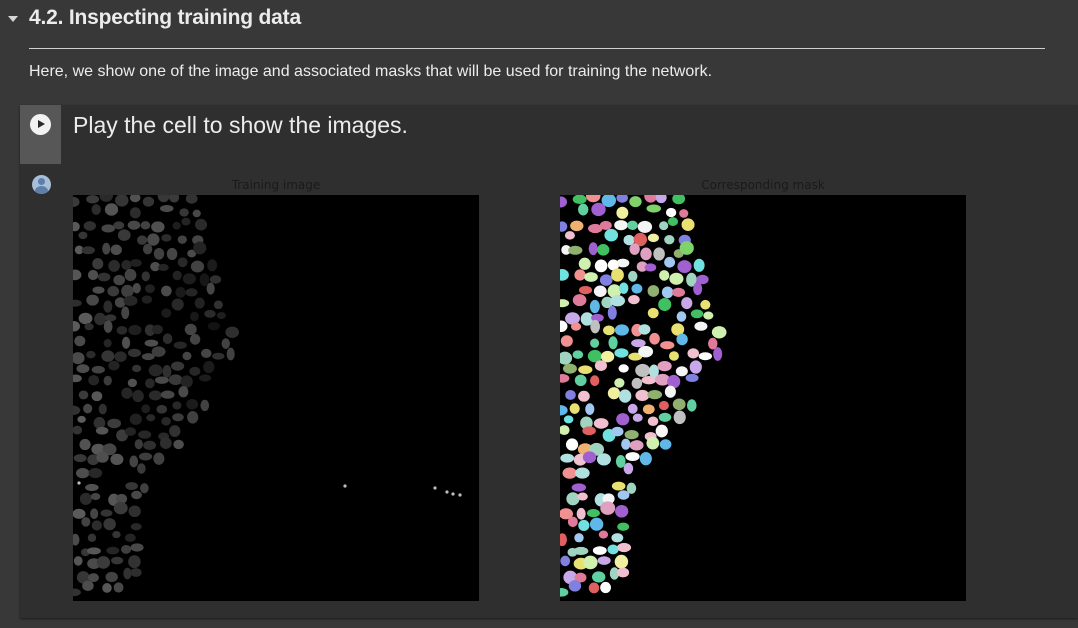 This screenshot has height=628, width=1078. I want to click on bright-artifact, so click(435, 488).